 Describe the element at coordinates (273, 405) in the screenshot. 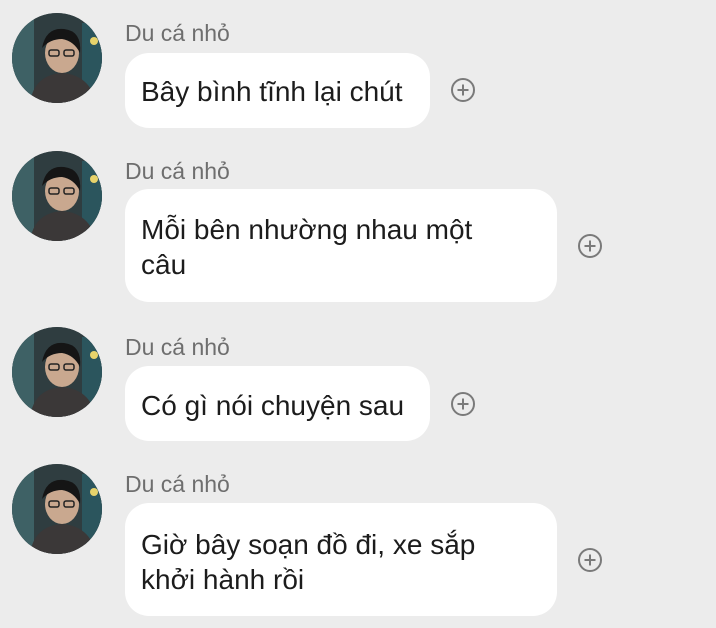

I see `message-text: Có gì nói chuyện sau` at that location.